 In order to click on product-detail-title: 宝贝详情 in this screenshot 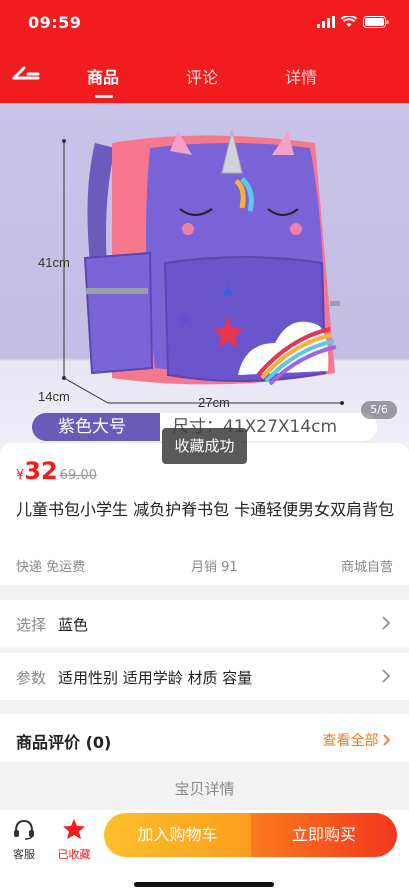, I will do `click(204, 789)`.